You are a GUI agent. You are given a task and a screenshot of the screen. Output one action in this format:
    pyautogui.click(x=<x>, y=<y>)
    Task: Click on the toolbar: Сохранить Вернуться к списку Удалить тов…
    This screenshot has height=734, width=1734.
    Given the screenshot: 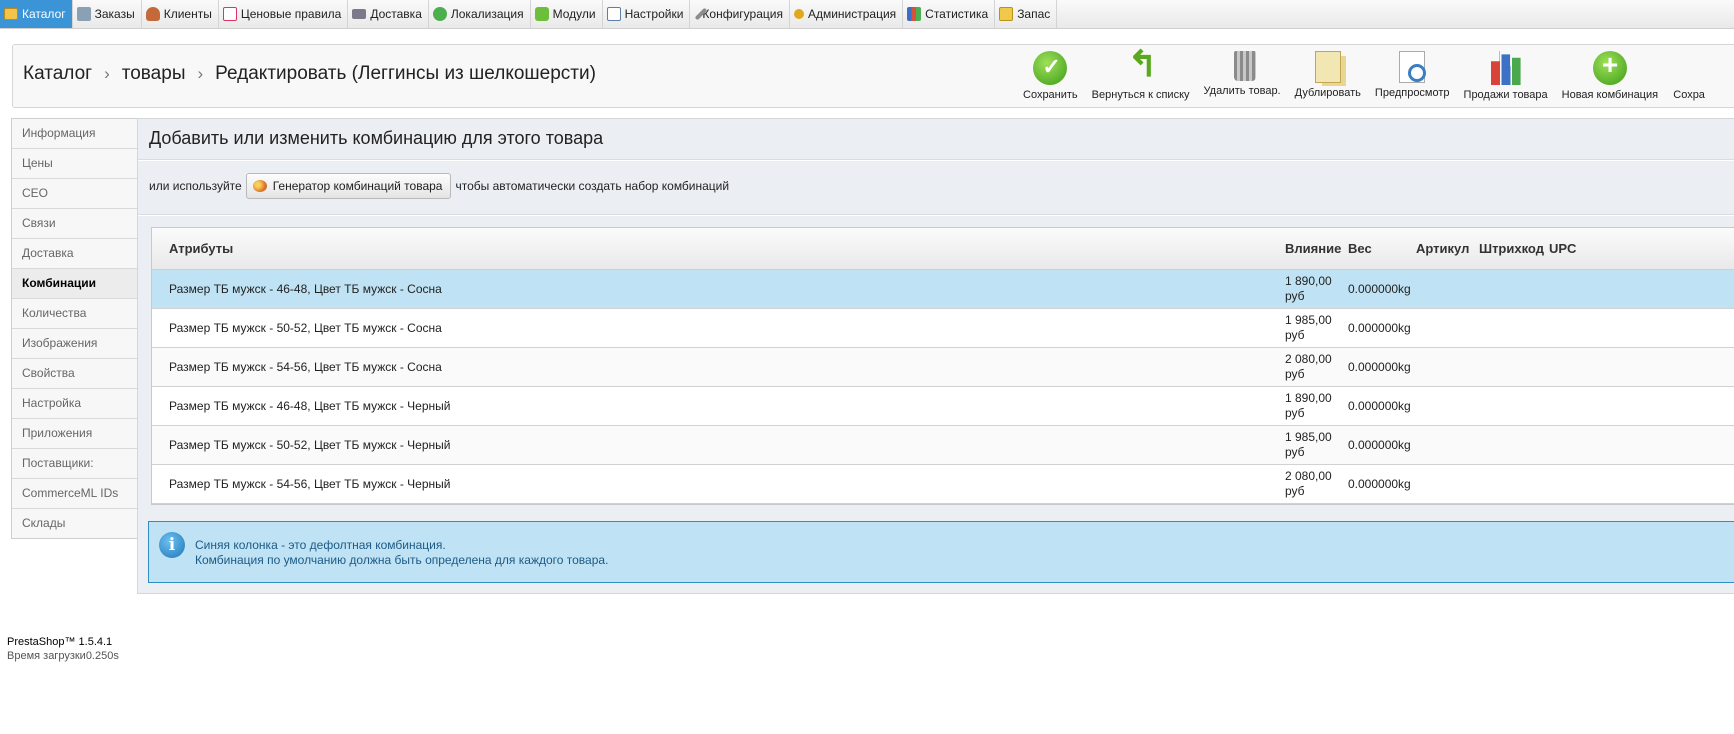 What is the action you would take?
    pyautogui.click(x=1371, y=72)
    